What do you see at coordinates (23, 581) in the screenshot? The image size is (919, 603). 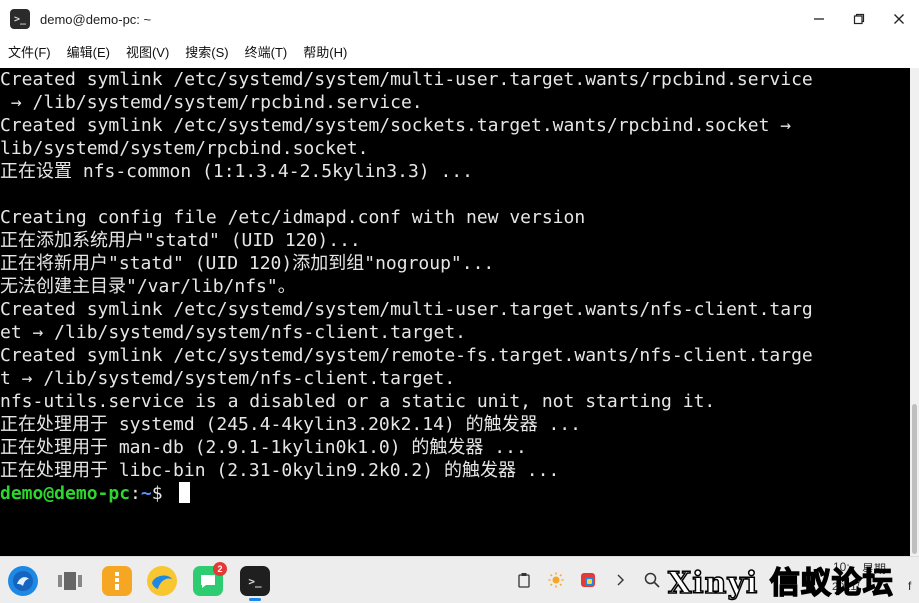 I see `start-menu-icon` at bounding box center [23, 581].